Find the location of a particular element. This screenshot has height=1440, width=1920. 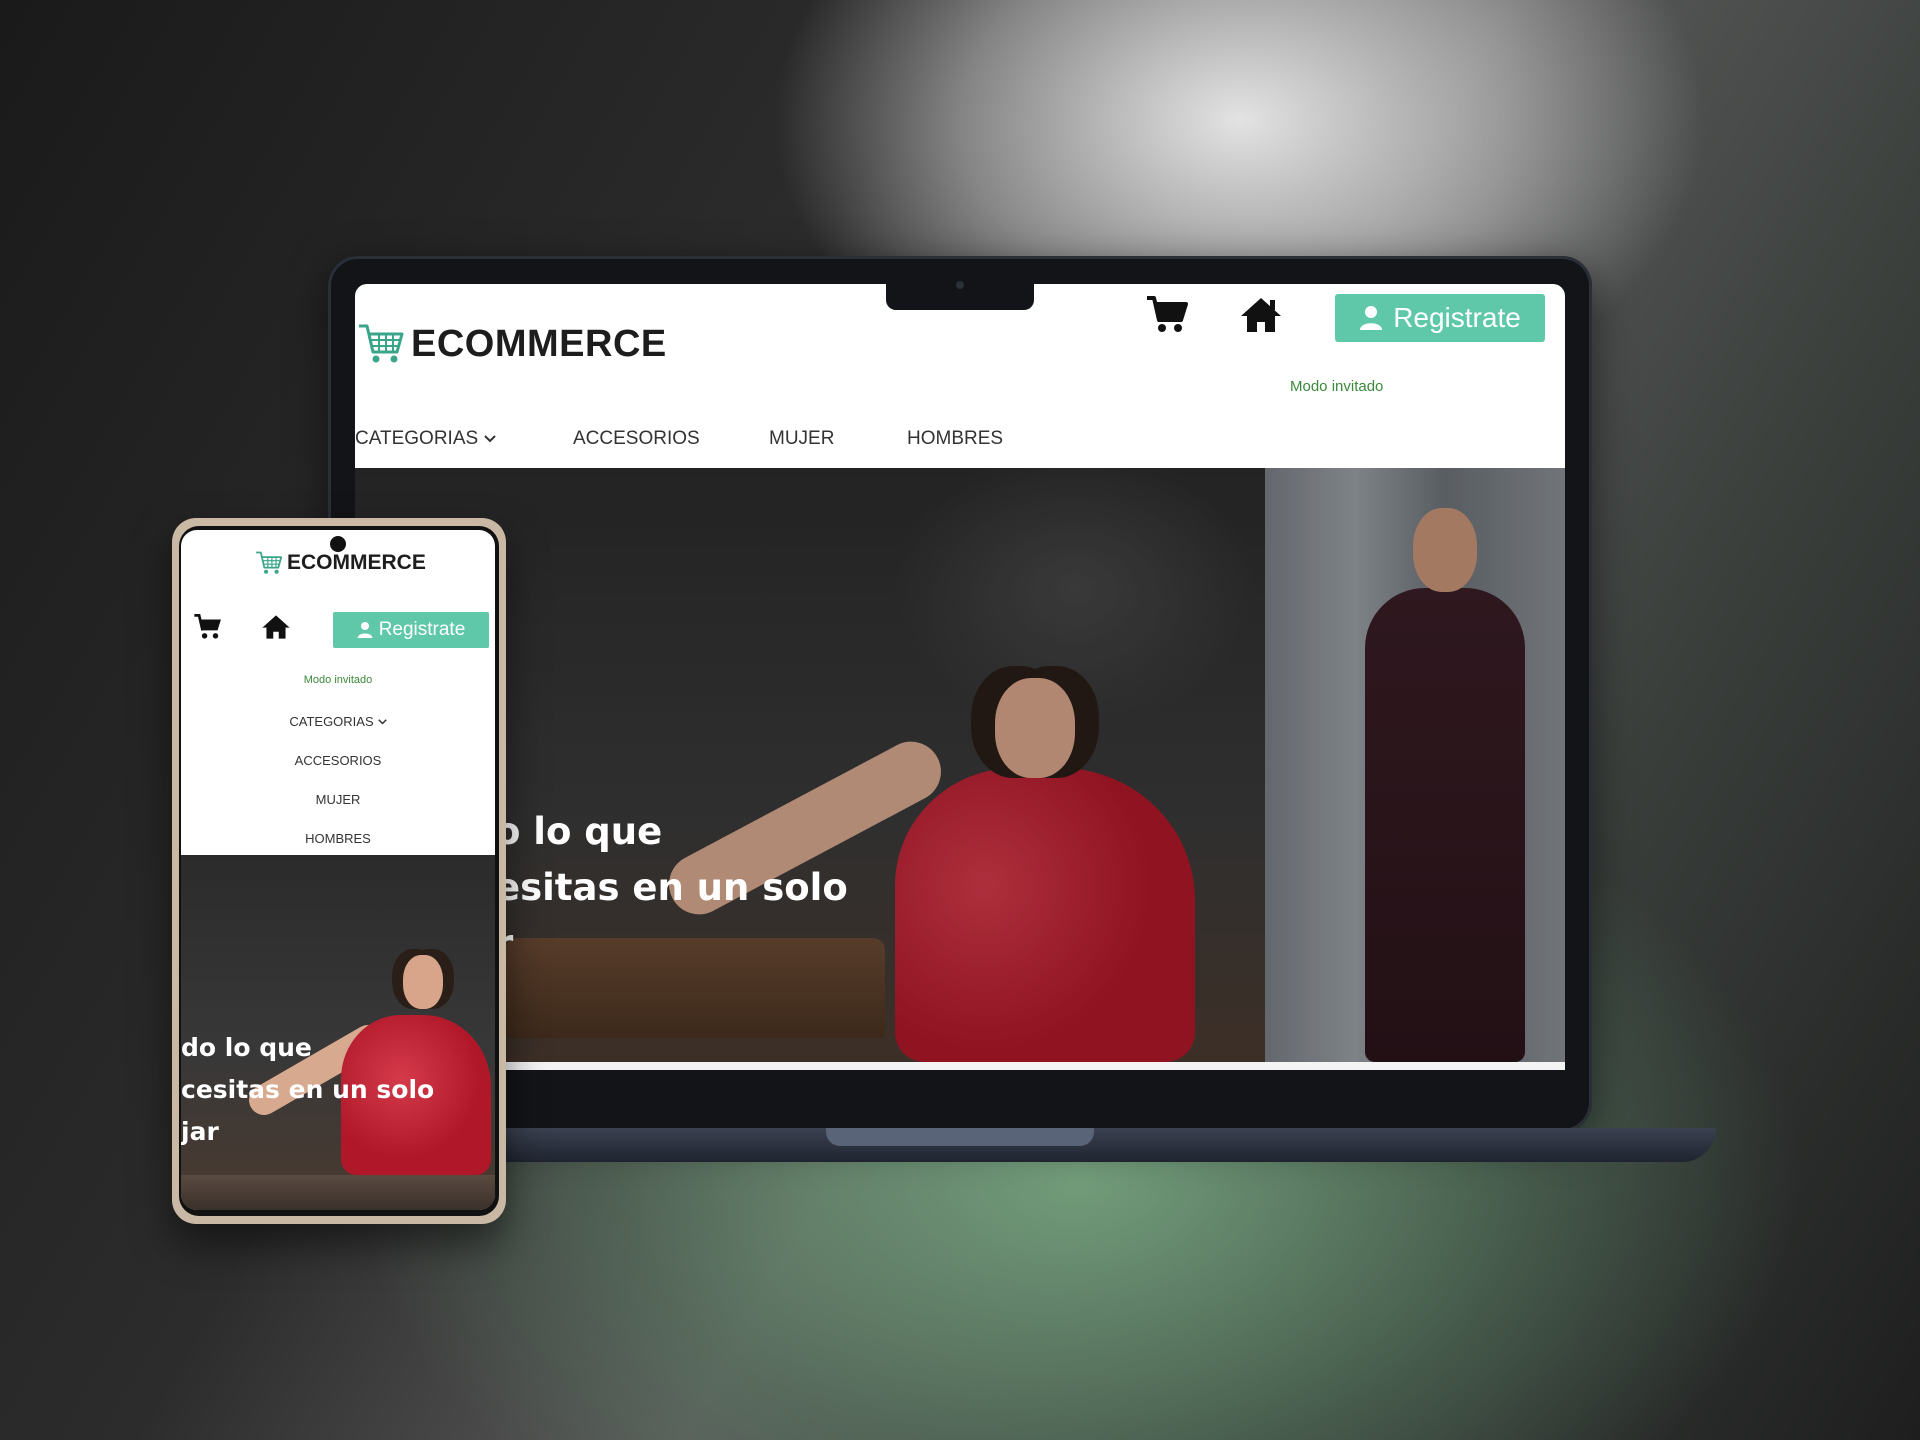

hero-headline: do lo que cesitas en un solo jar is located at coordinates (331, 1090).